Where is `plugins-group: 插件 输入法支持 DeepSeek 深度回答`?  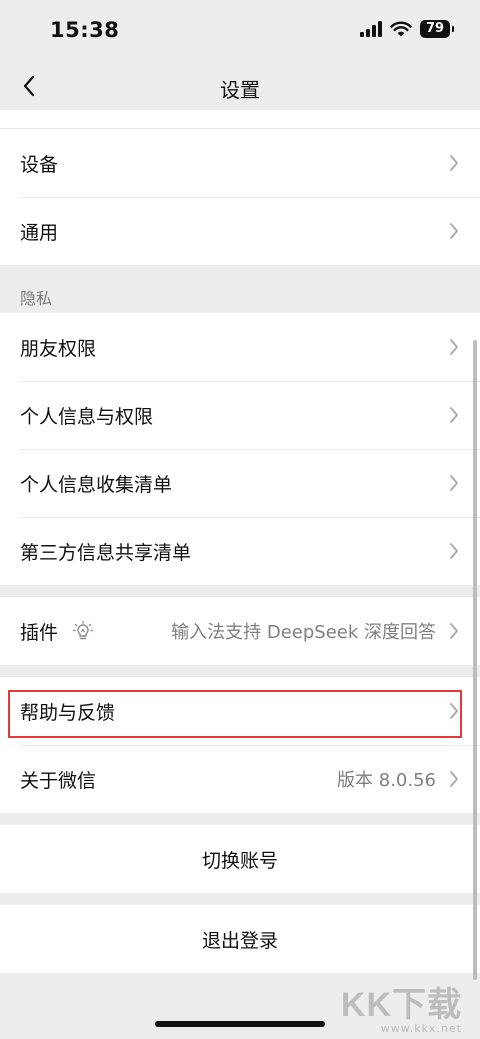 plugins-group: 插件 输入法支持 DeepSeek 深度回答 is located at coordinates (240, 631).